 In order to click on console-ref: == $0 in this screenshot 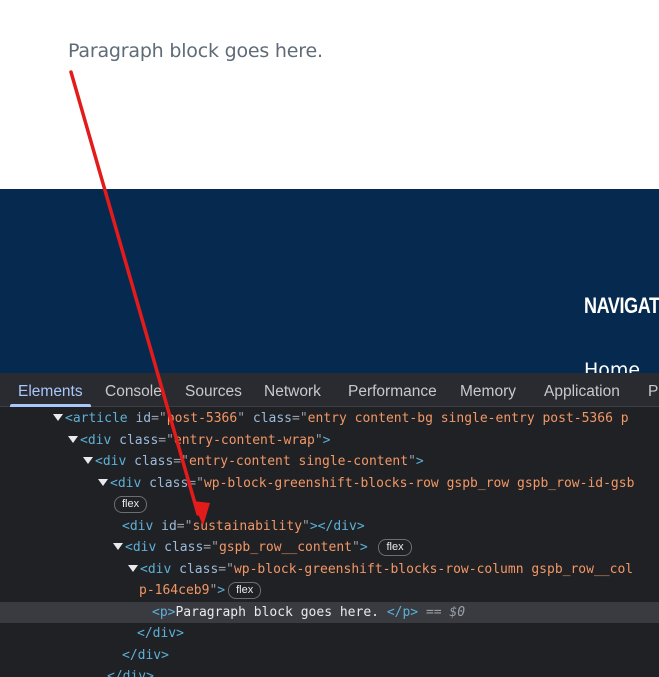, I will do `click(445, 612)`.